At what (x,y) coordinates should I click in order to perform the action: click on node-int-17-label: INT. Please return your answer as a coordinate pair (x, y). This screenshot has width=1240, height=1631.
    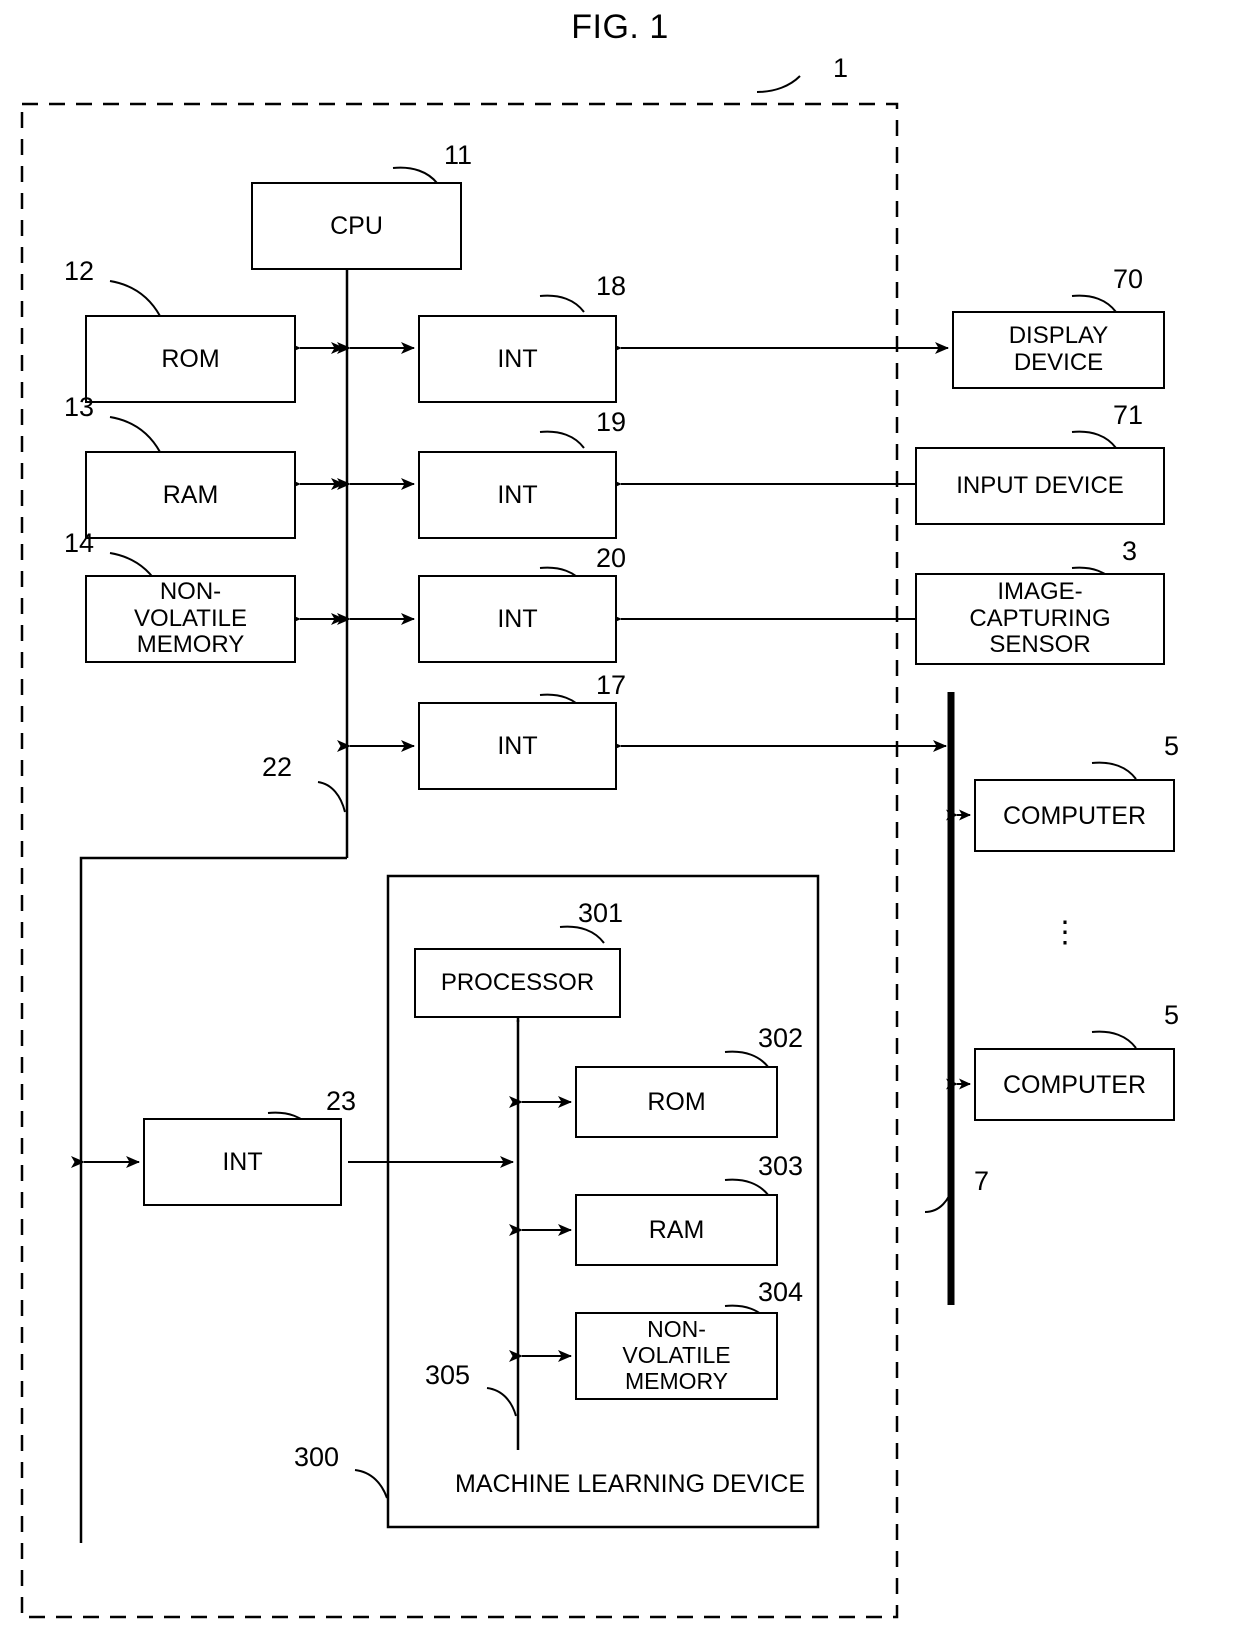
    Looking at the image, I should click on (517, 746).